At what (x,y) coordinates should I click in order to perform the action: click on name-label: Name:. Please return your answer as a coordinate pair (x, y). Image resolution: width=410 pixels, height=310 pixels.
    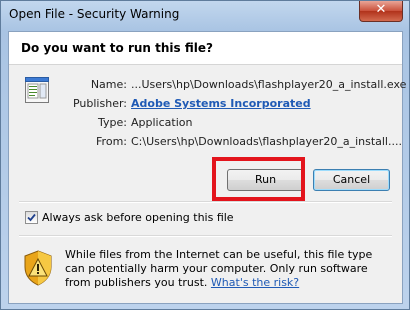
    Looking at the image, I should click on (108, 84).